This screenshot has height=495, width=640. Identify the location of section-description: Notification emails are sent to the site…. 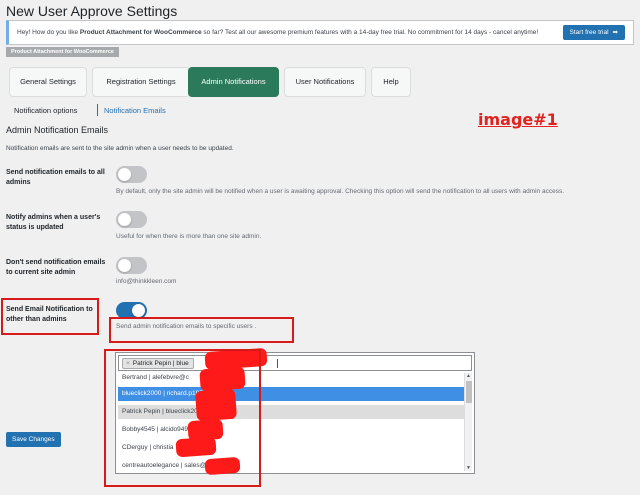
(120, 148).